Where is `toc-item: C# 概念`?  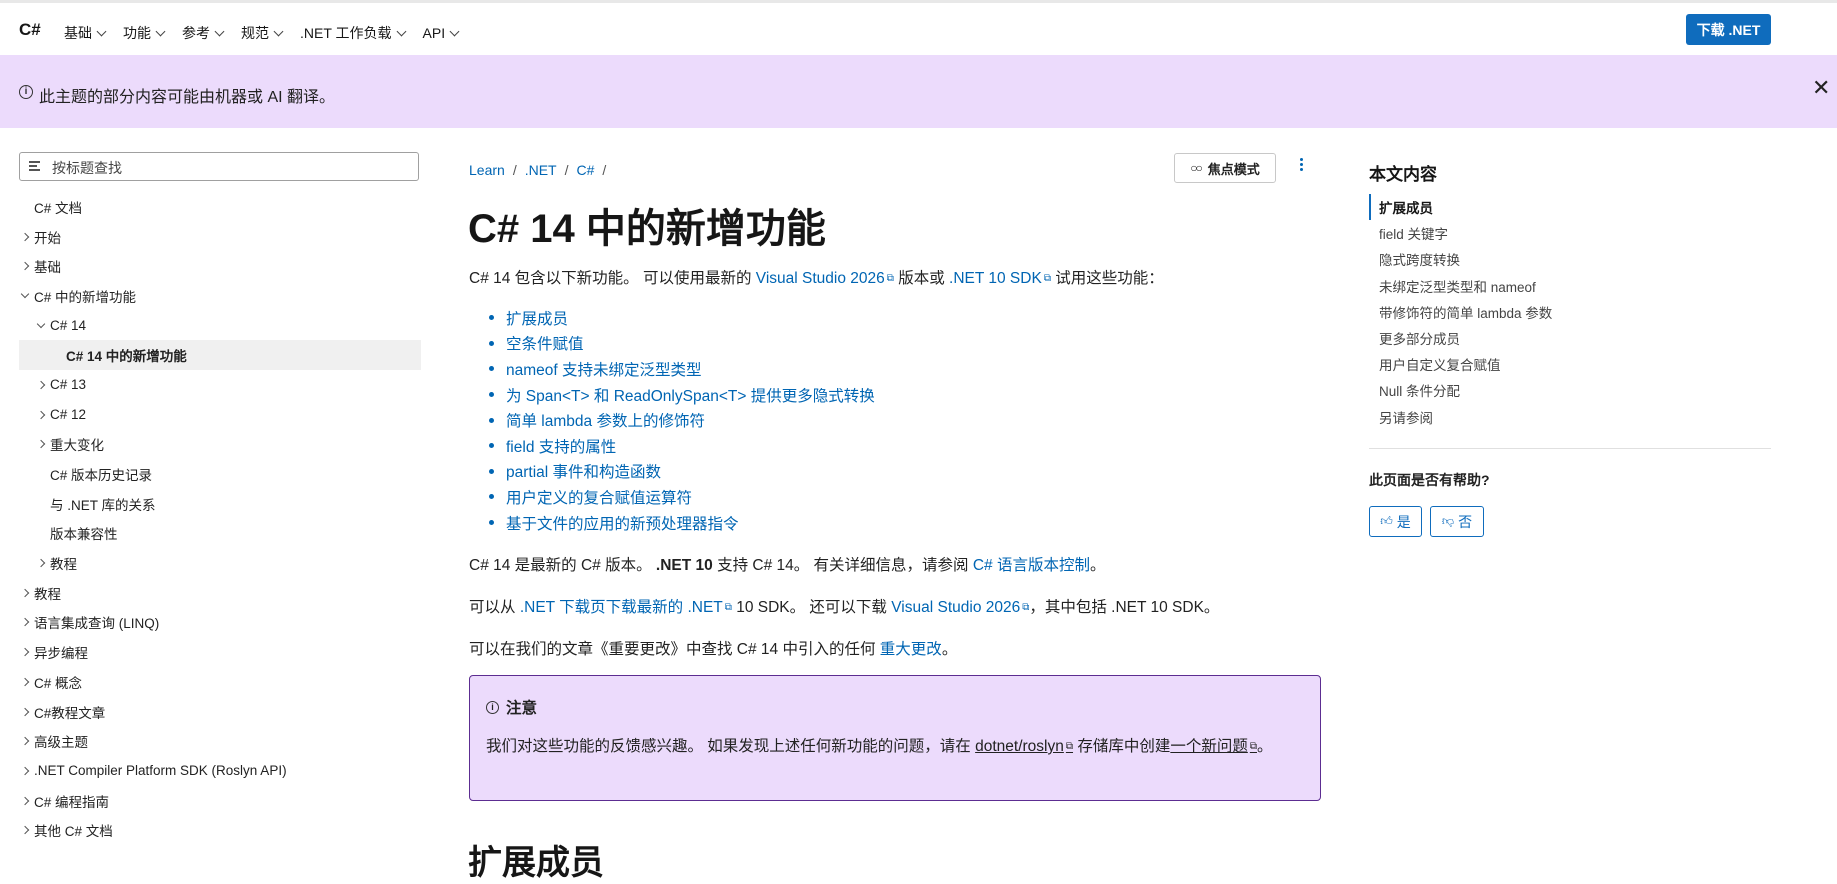 toc-item: C# 概念 is located at coordinates (220, 682).